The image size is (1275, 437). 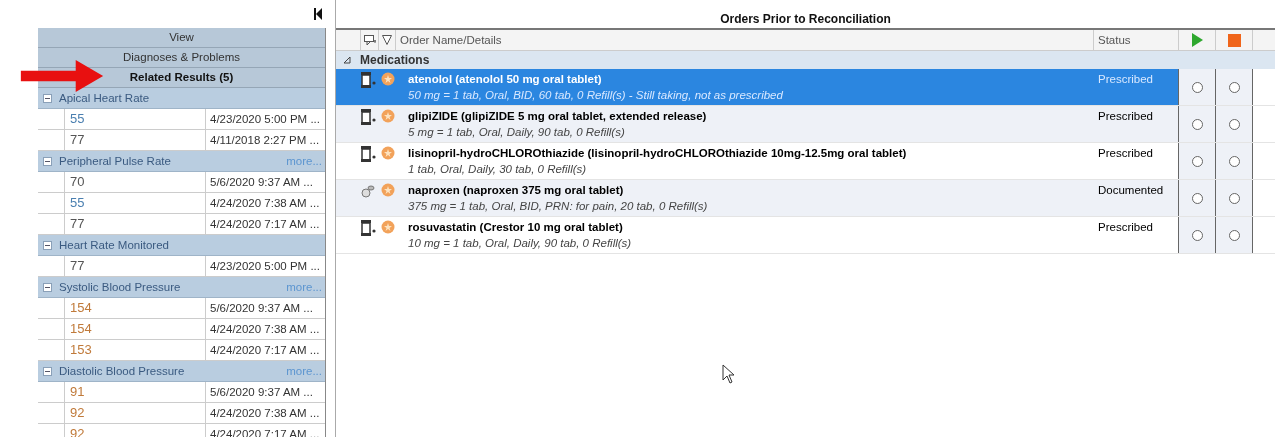 What do you see at coordinates (516, 190) in the screenshot?
I see `order-name: naproxen (naproxen 375 mg oral tablet)` at bounding box center [516, 190].